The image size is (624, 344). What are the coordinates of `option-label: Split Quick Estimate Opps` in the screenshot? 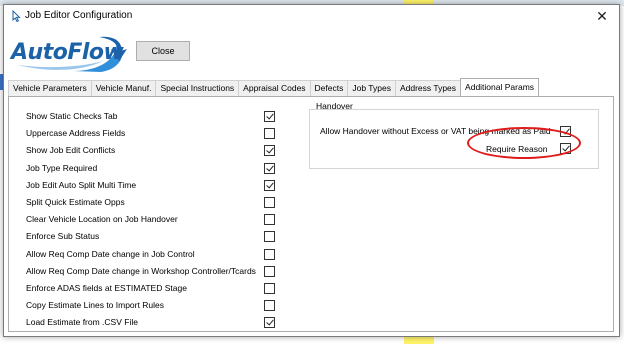 It's located at (75, 202).